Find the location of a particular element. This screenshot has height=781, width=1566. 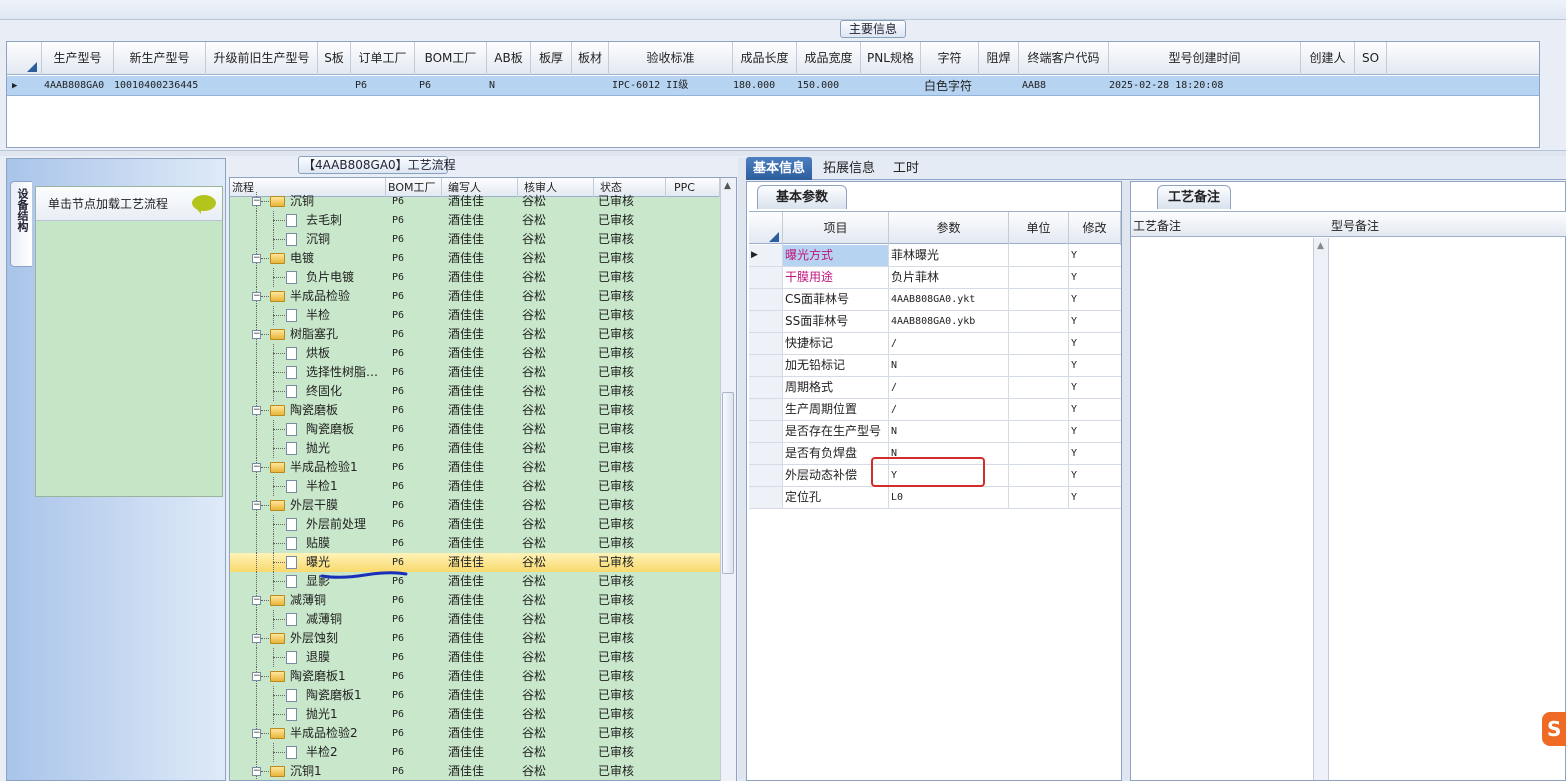

tree-row: 曝光 P6 酒佳佳 谷松 已审核 is located at coordinates (475, 562).